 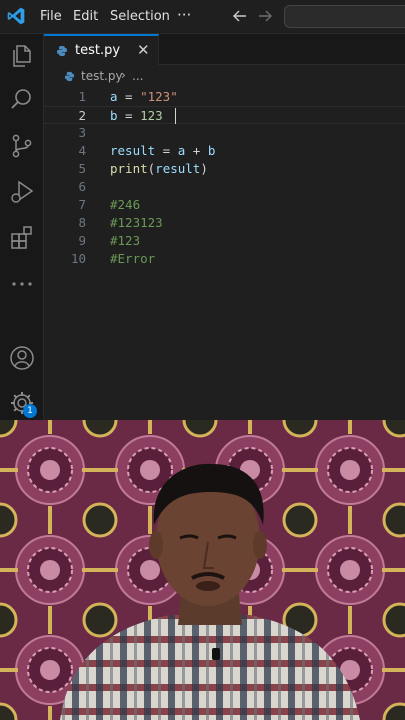 I want to click on code-token: 123, so click(x=151, y=115).